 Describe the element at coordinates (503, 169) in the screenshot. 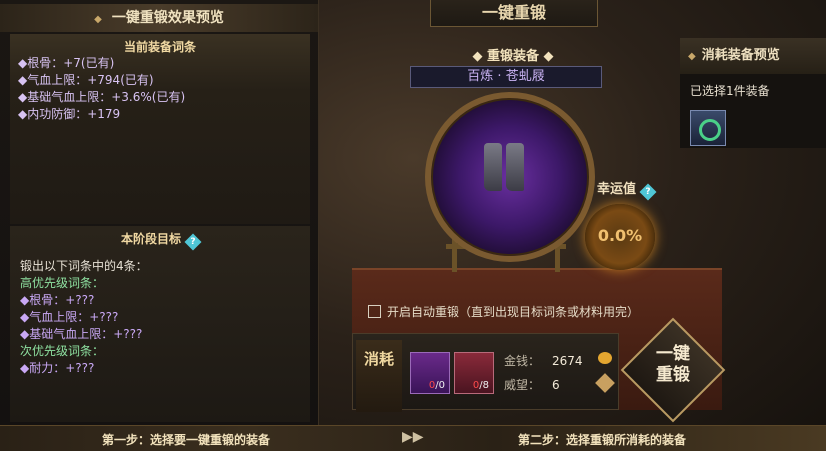

I see `boots-icon` at that location.